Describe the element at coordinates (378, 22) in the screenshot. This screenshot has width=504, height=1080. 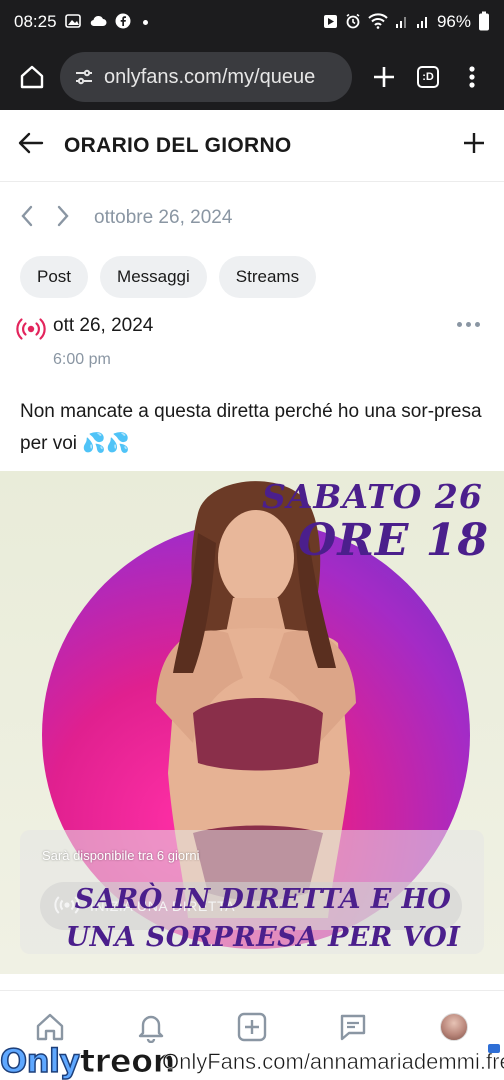
I see `wifi-icon` at that location.